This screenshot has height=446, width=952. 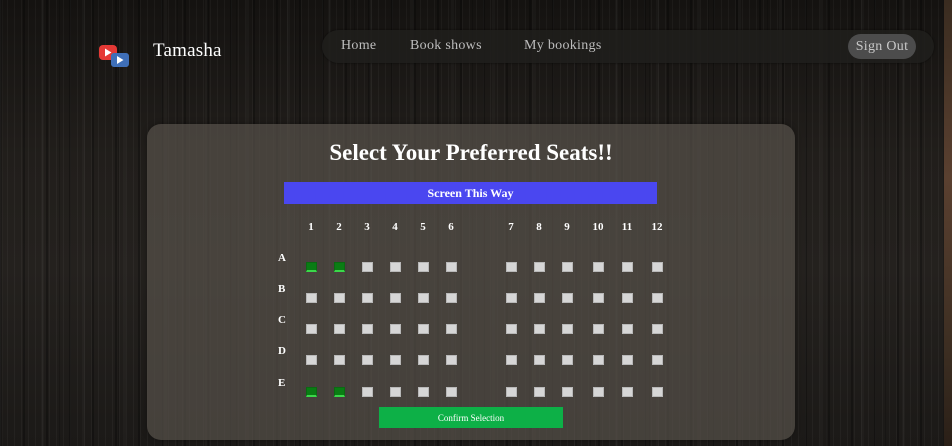 What do you see at coordinates (311, 267) in the screenshot?
I see `seat-a1` at bounding box center [311, 267].